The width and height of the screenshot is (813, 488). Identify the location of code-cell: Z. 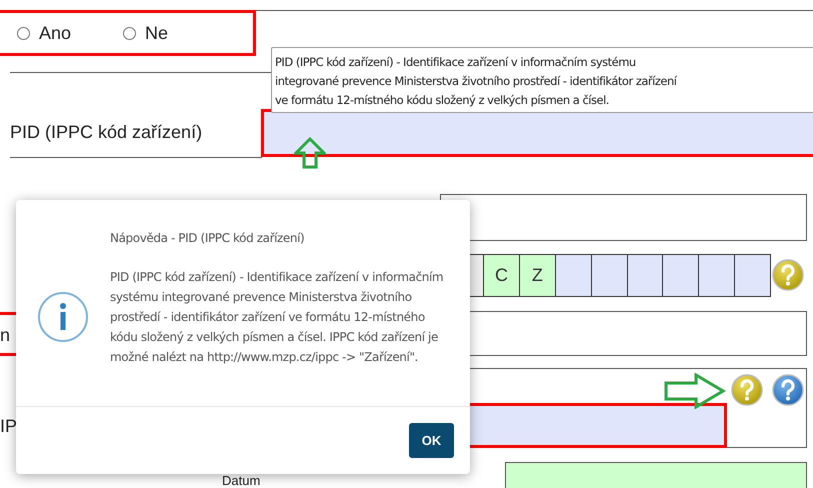
(536, 275).